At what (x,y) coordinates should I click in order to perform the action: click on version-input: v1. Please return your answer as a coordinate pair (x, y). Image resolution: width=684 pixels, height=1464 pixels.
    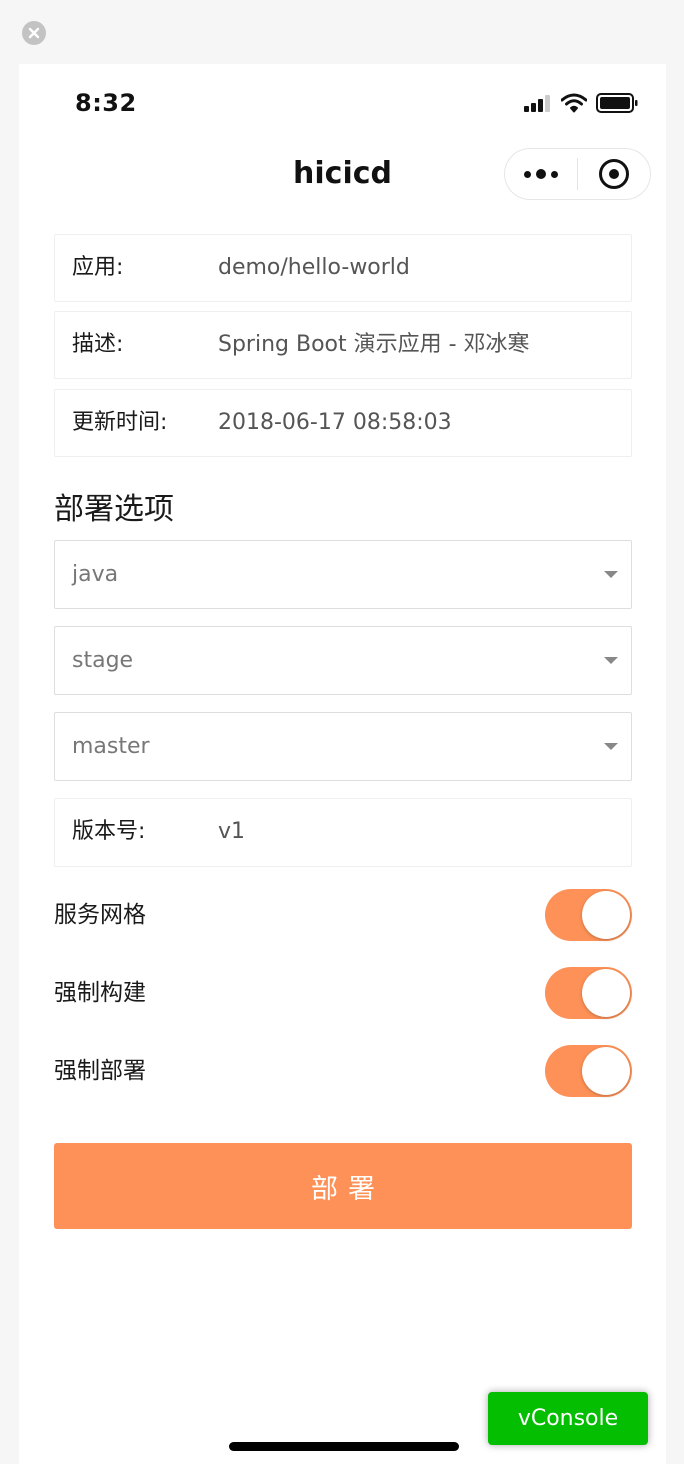
    Looking at the image, I should click on (231, 832).